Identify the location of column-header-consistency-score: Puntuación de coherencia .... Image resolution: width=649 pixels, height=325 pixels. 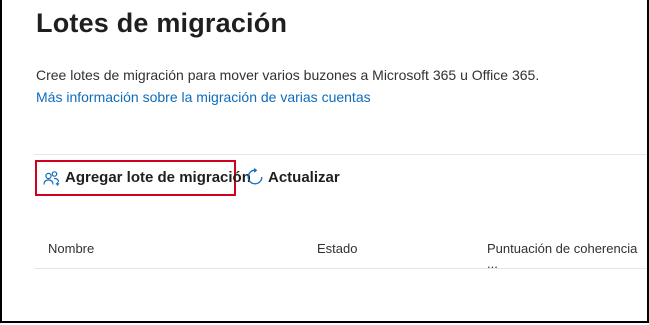
(567, 256).